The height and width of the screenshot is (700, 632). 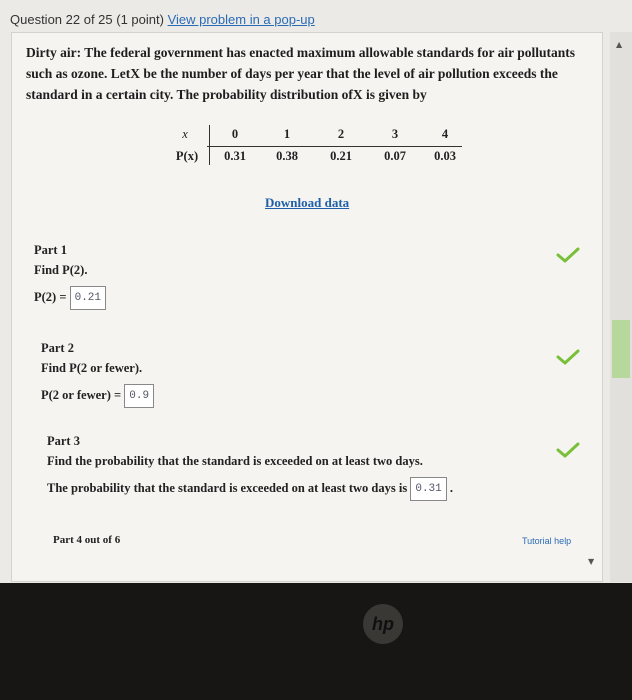 I want to click on x-value: 3, so click(x=395, y=134).